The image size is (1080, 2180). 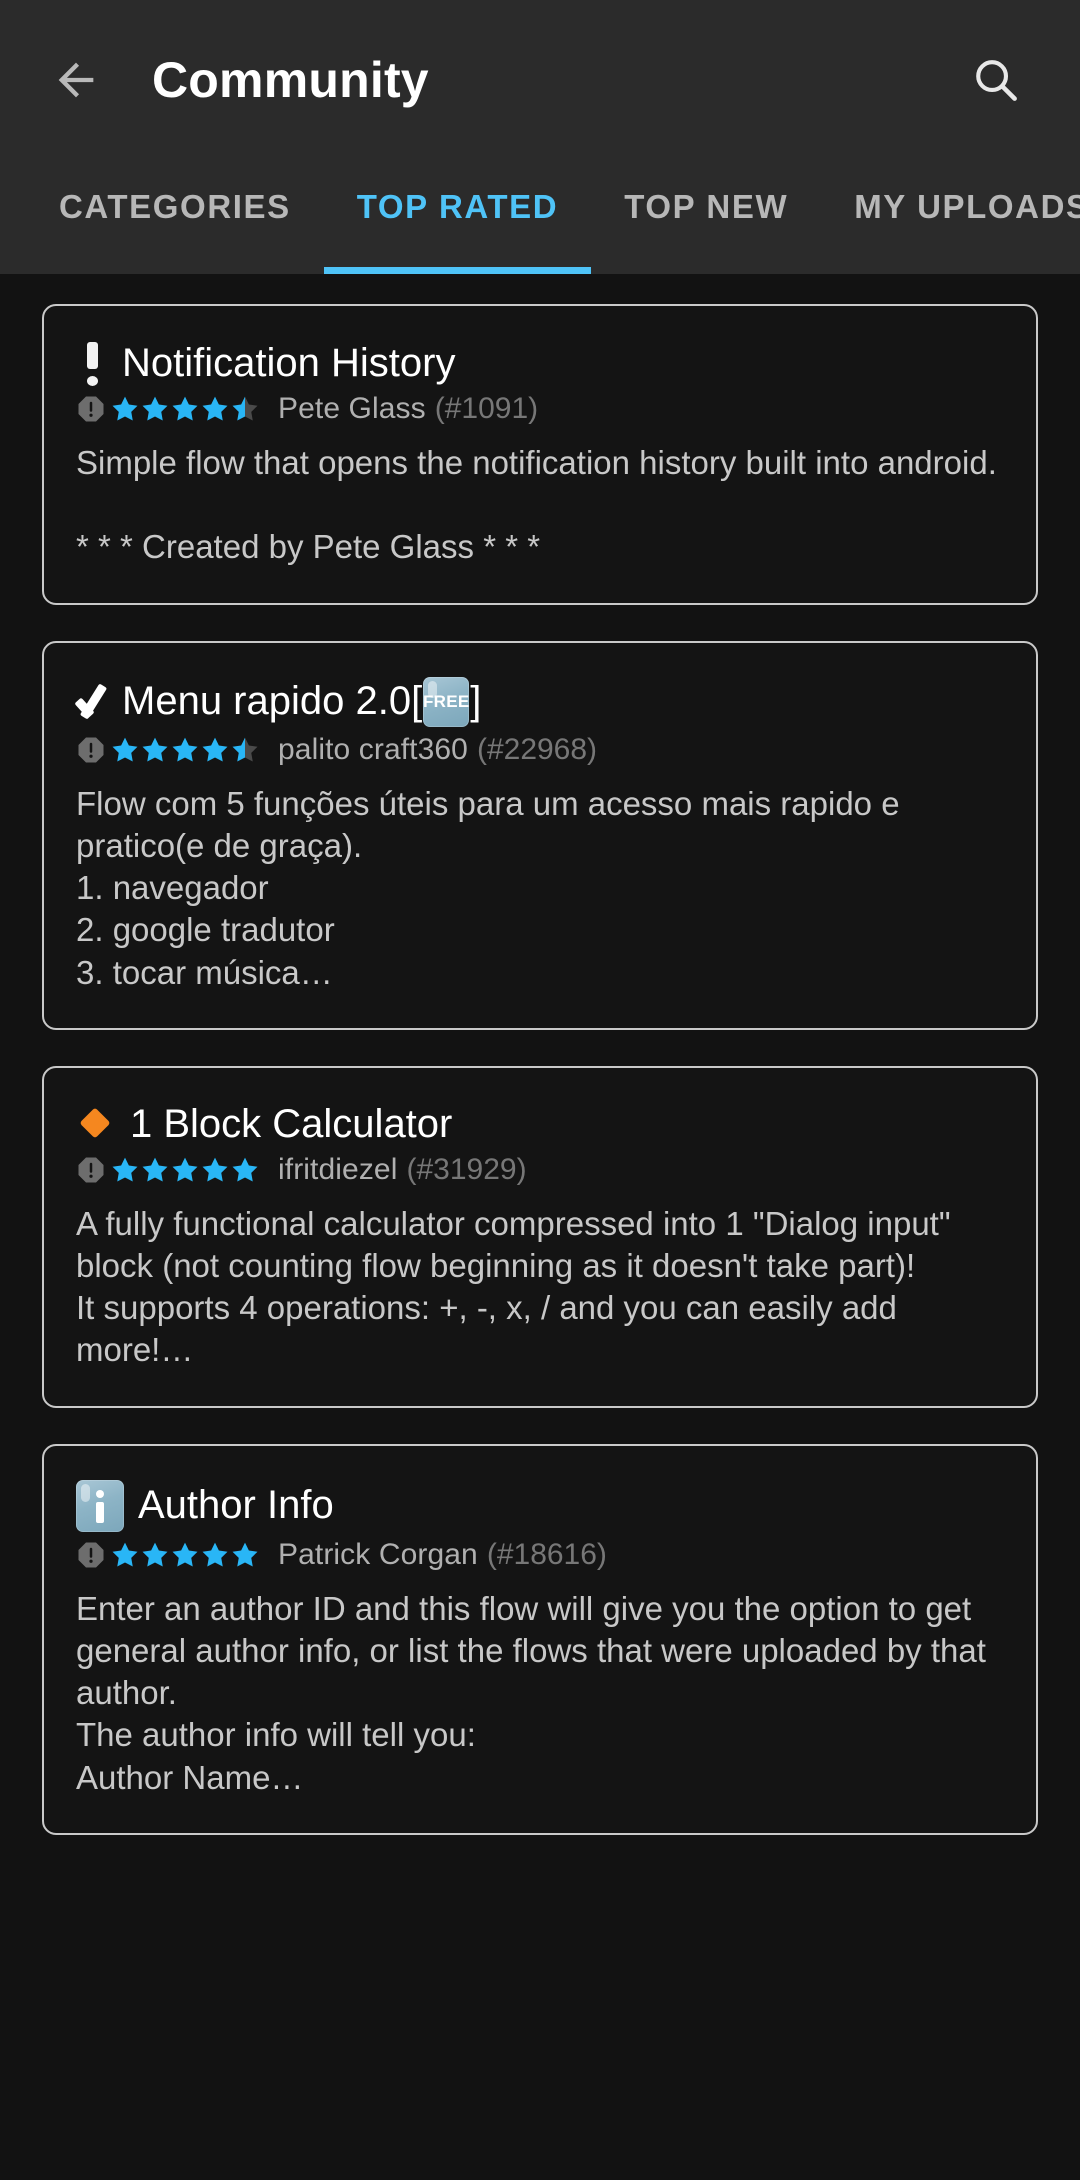 I want to click on search-icon, so click(x=996, y=80).